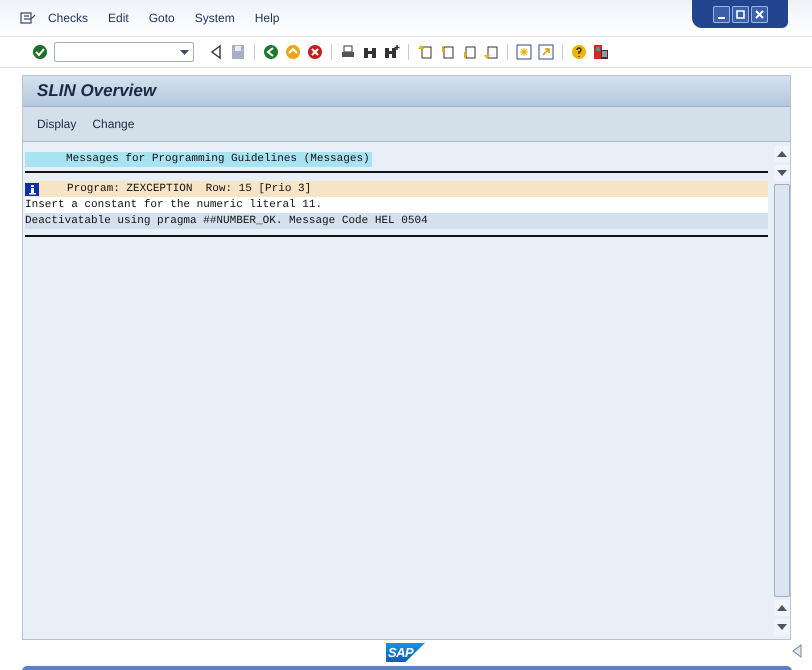 This screenshot has height=670, width=812. Describe the element at coordinates (601, 52) in the screenshot. I see `layout-icon` at that location.